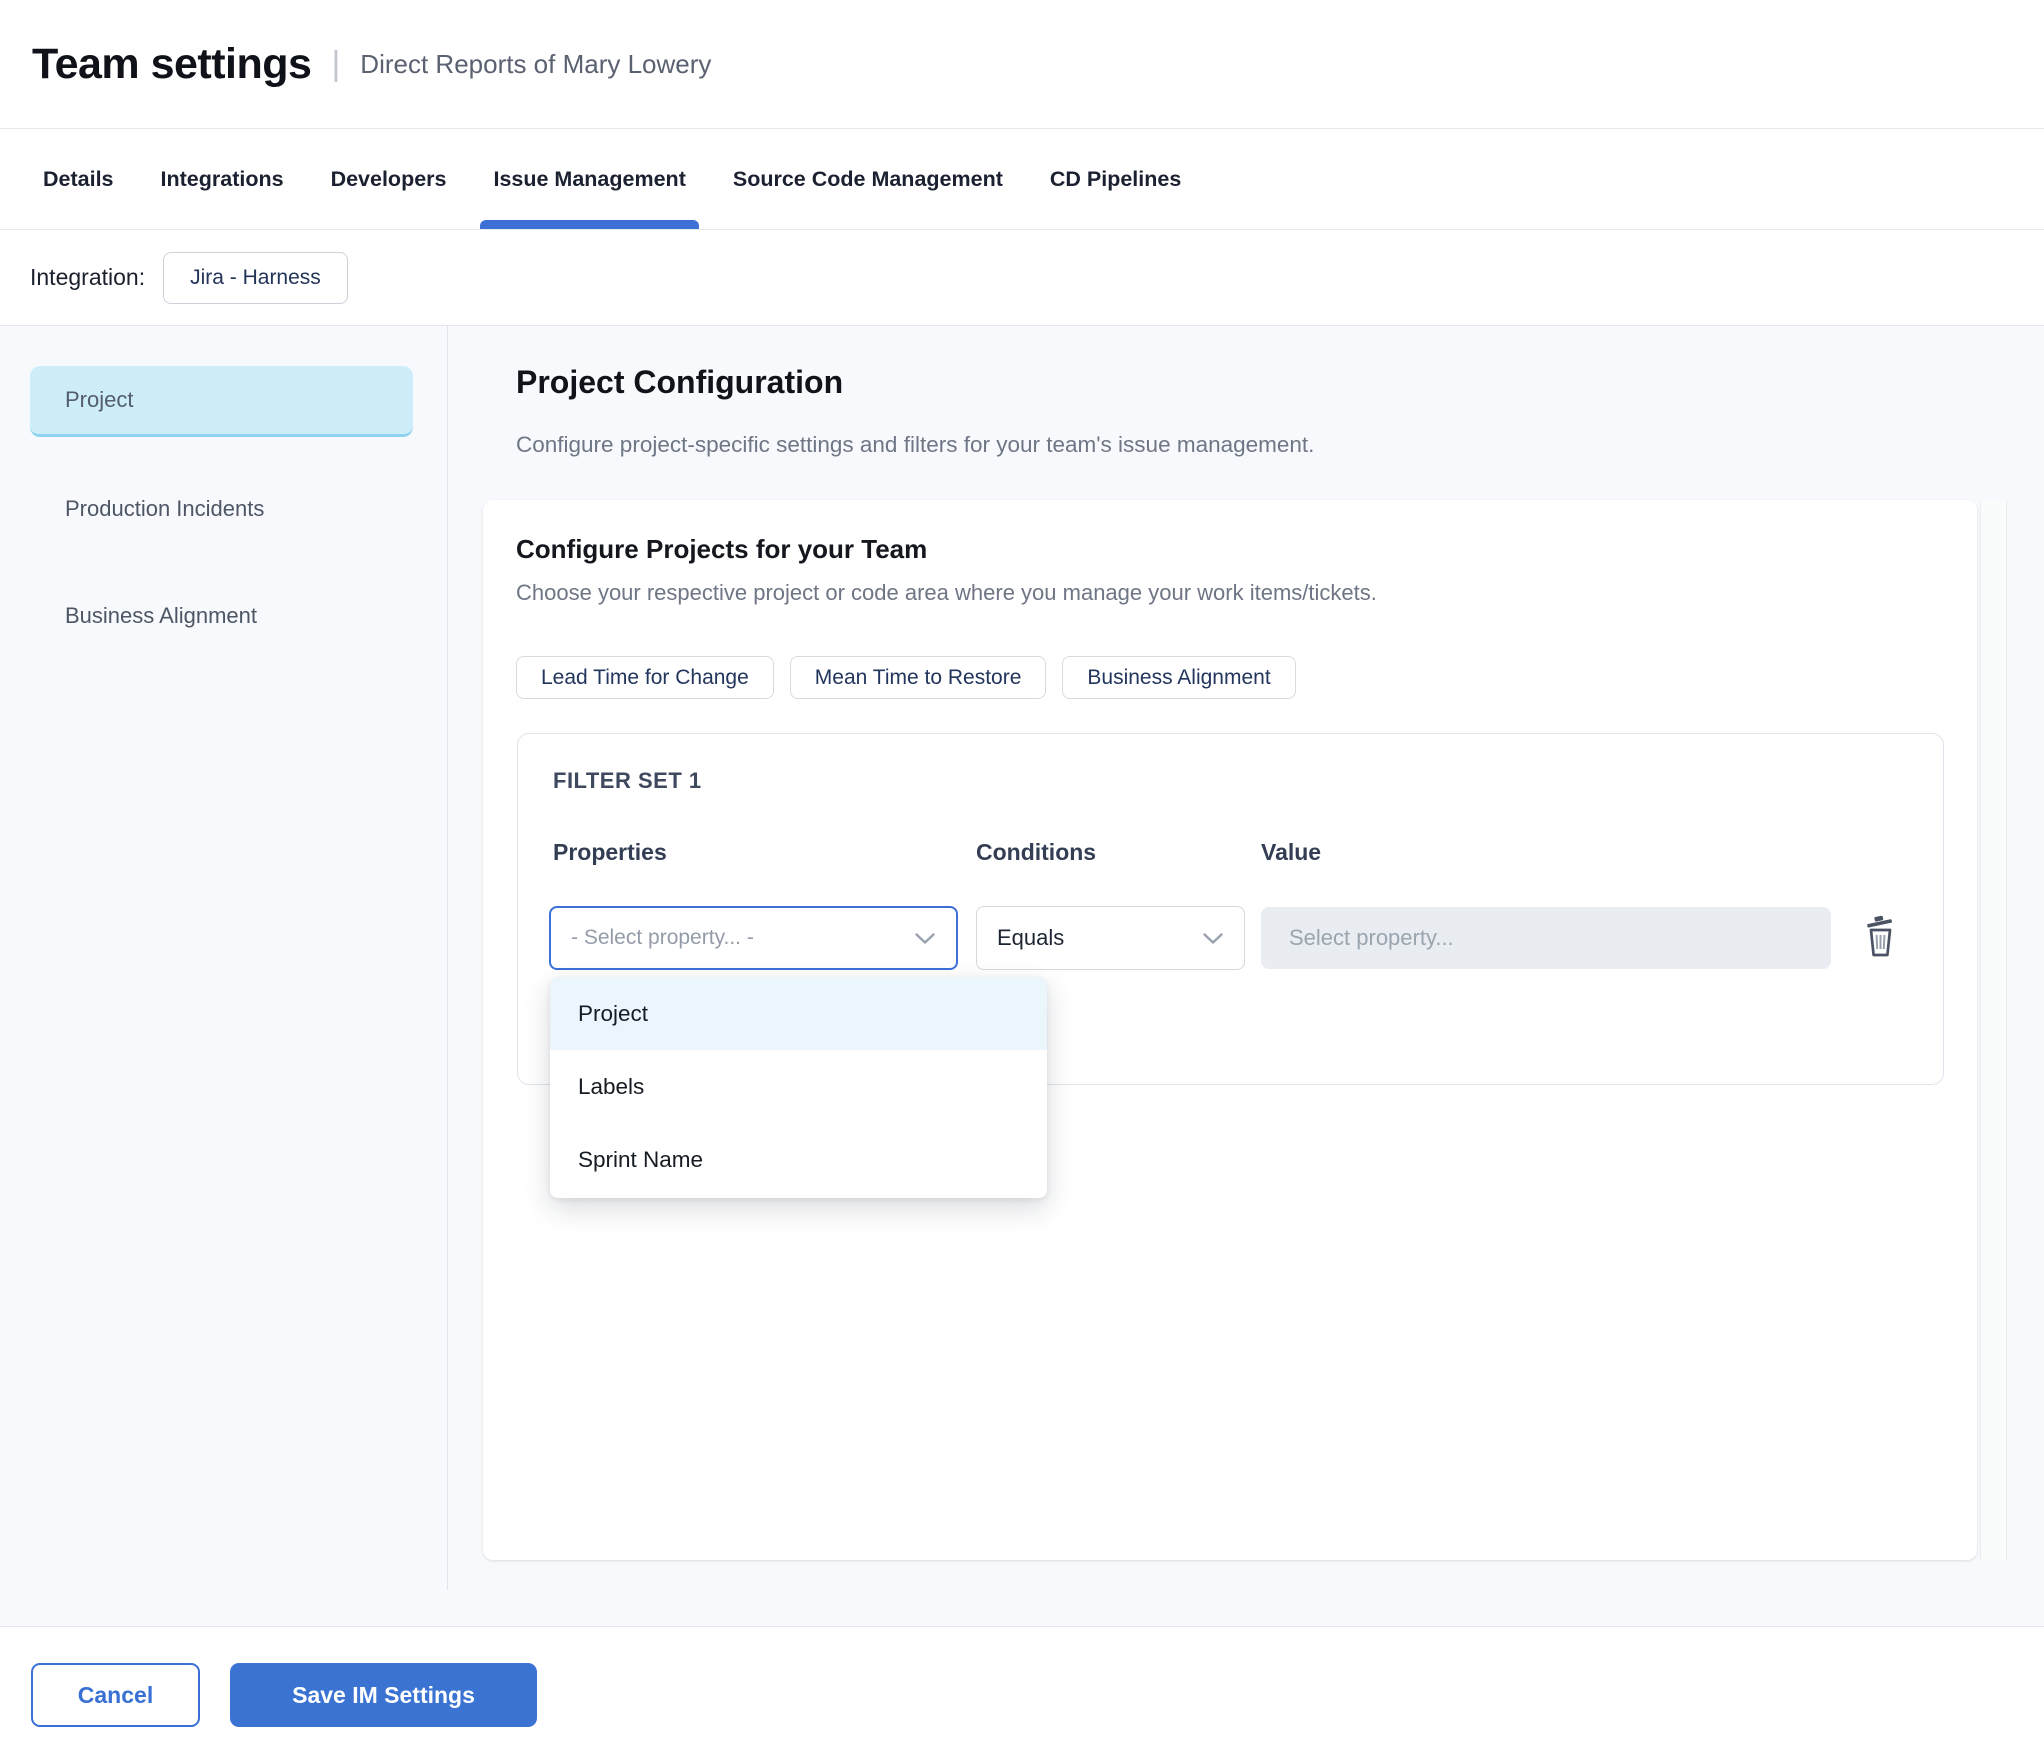  Describe the element at coordinates (536, 63) in the screenshot. I see `page-subtitle: Direct Reports of Mary Lowery` at that location.